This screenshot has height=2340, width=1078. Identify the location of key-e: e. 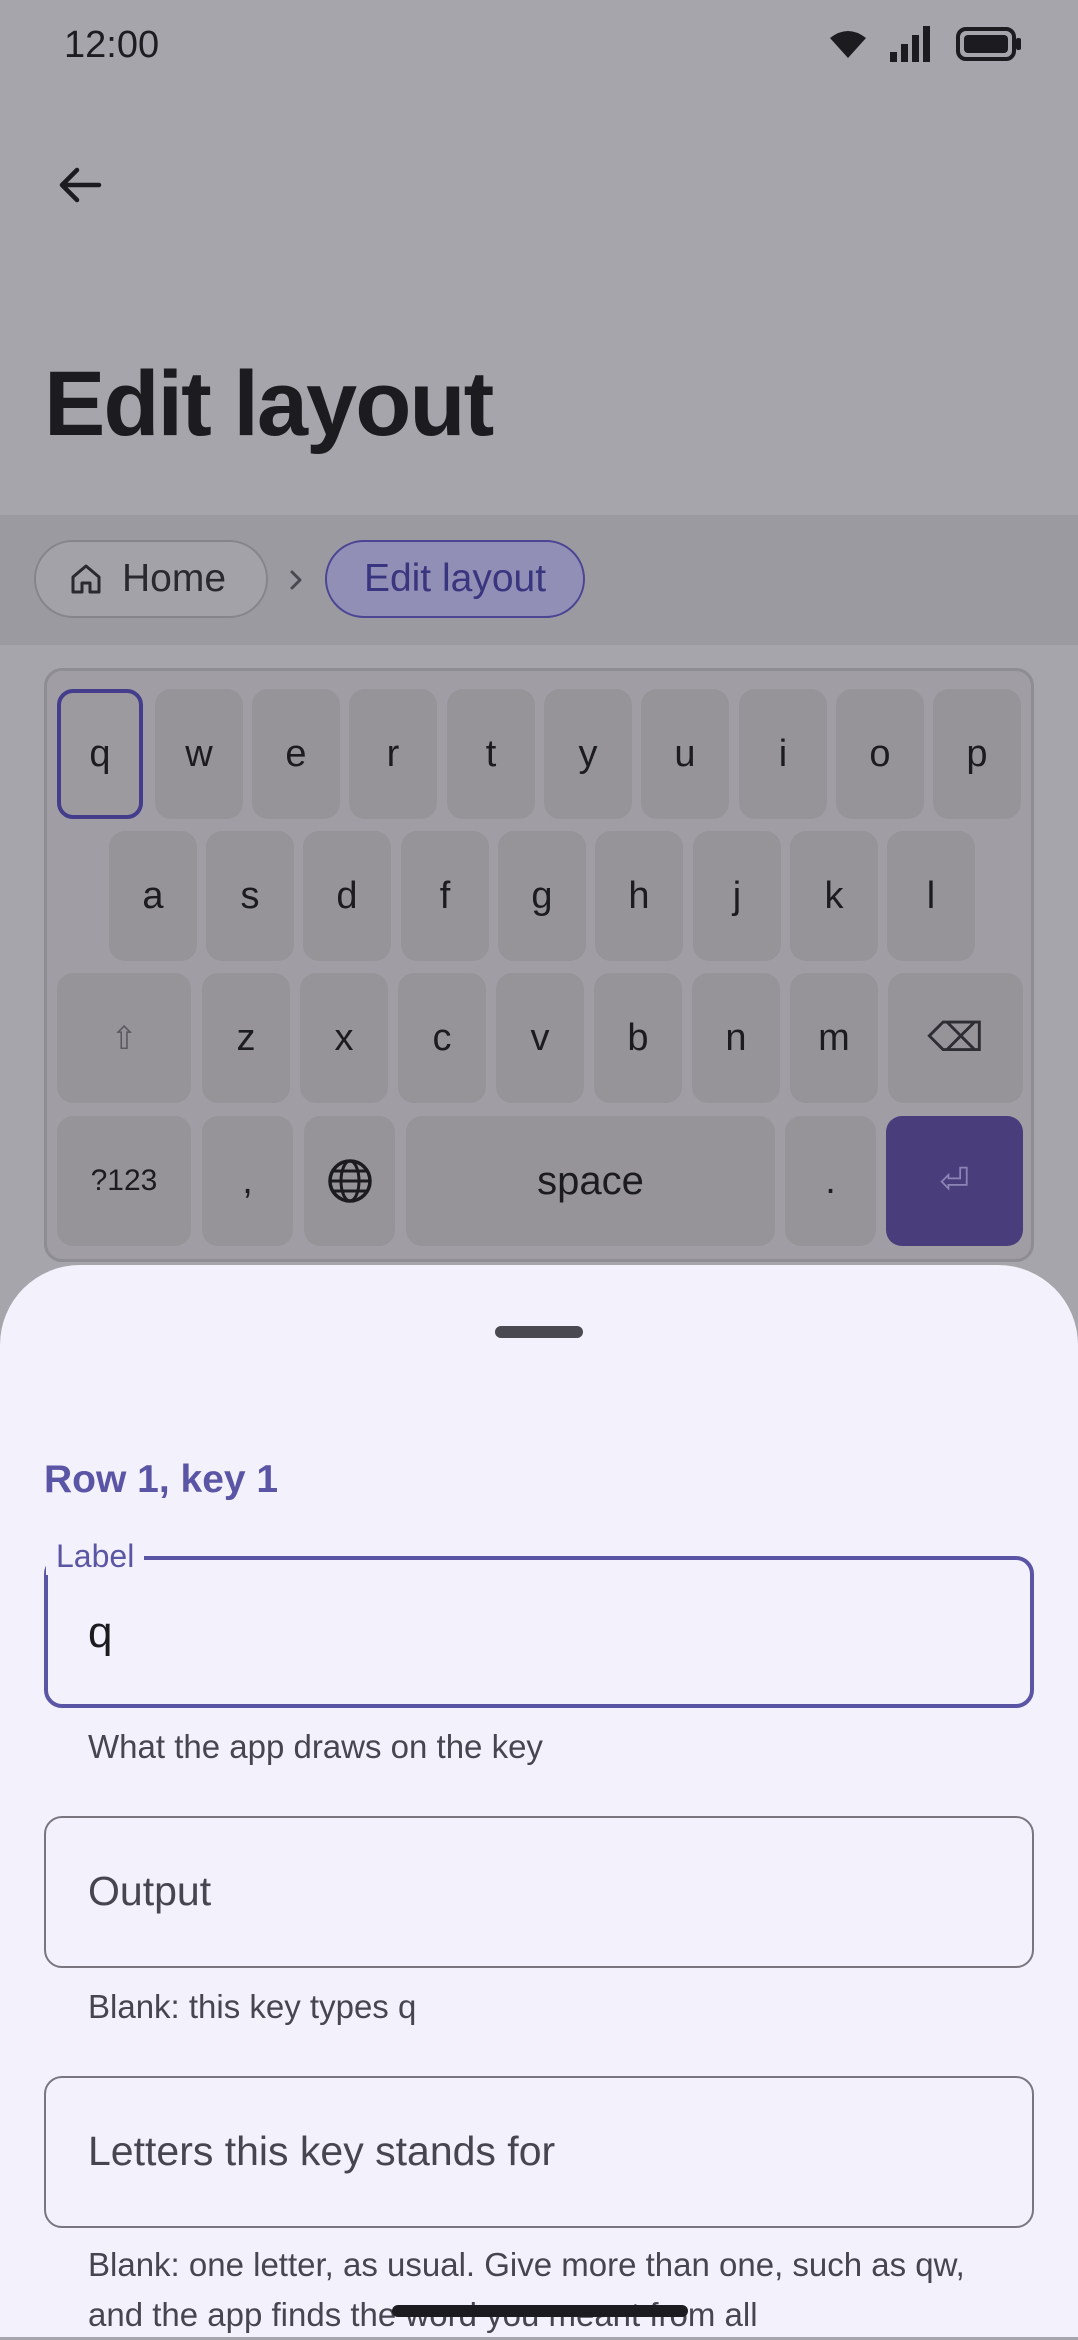
(296, 754).